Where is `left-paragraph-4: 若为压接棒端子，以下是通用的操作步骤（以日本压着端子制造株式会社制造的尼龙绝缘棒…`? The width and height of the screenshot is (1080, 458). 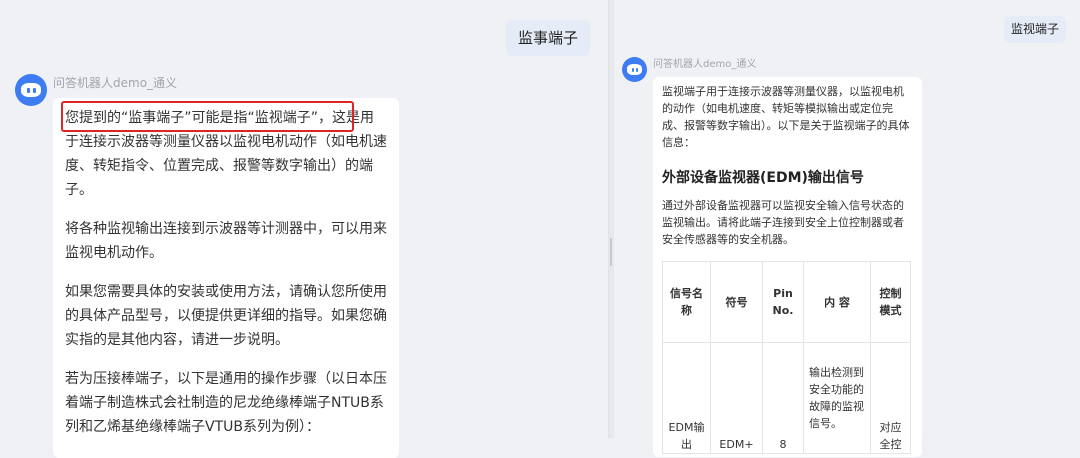 left-paragraph-4: 若为压接棒端子，以下是通用的操作步骤（以日本压着端子制造株式会社制造的尼龙绝缘棒… is located at coordinates (226, 403).